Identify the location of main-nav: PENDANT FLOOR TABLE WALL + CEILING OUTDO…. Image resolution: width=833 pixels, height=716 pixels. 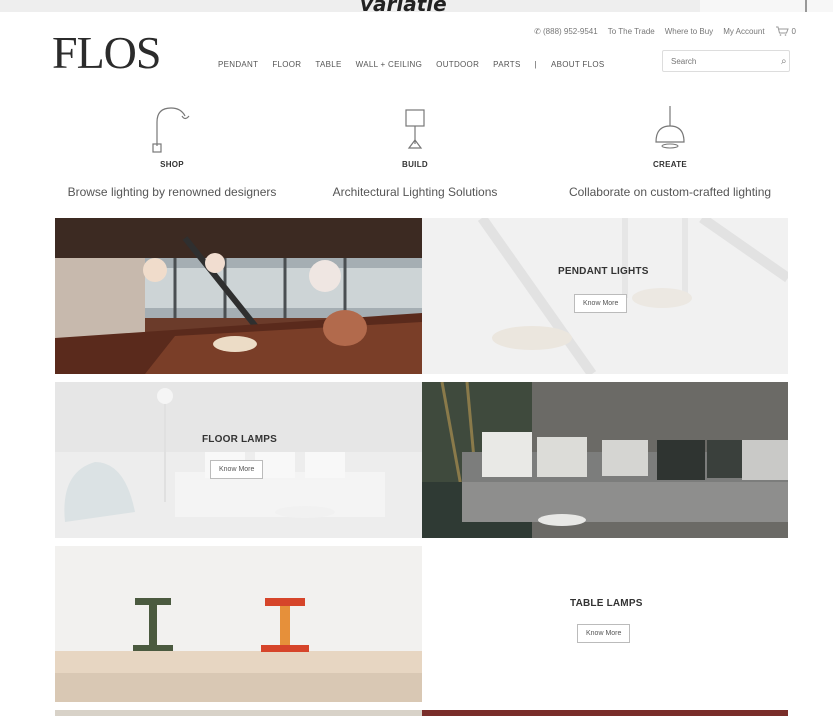
(411, 64).